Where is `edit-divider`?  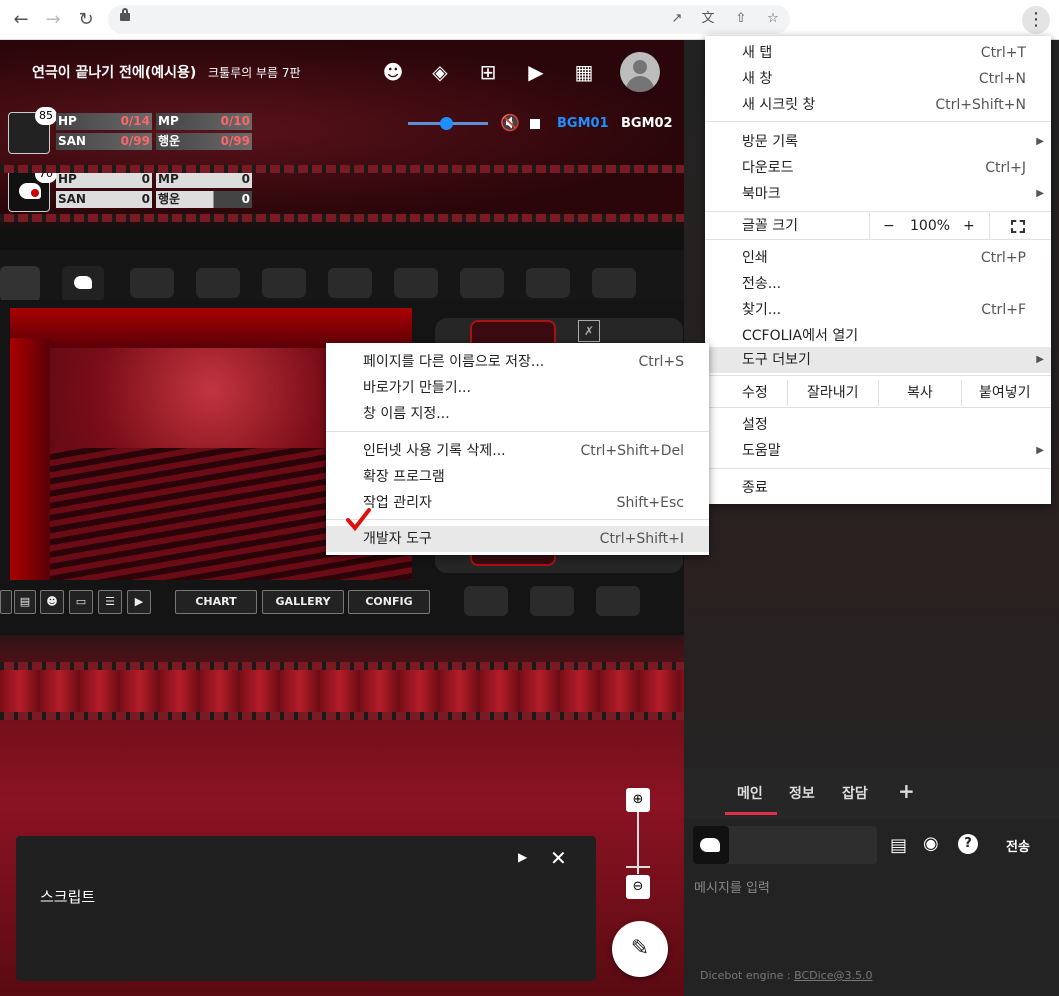 edit-divider is located at coordinates (878, 393).